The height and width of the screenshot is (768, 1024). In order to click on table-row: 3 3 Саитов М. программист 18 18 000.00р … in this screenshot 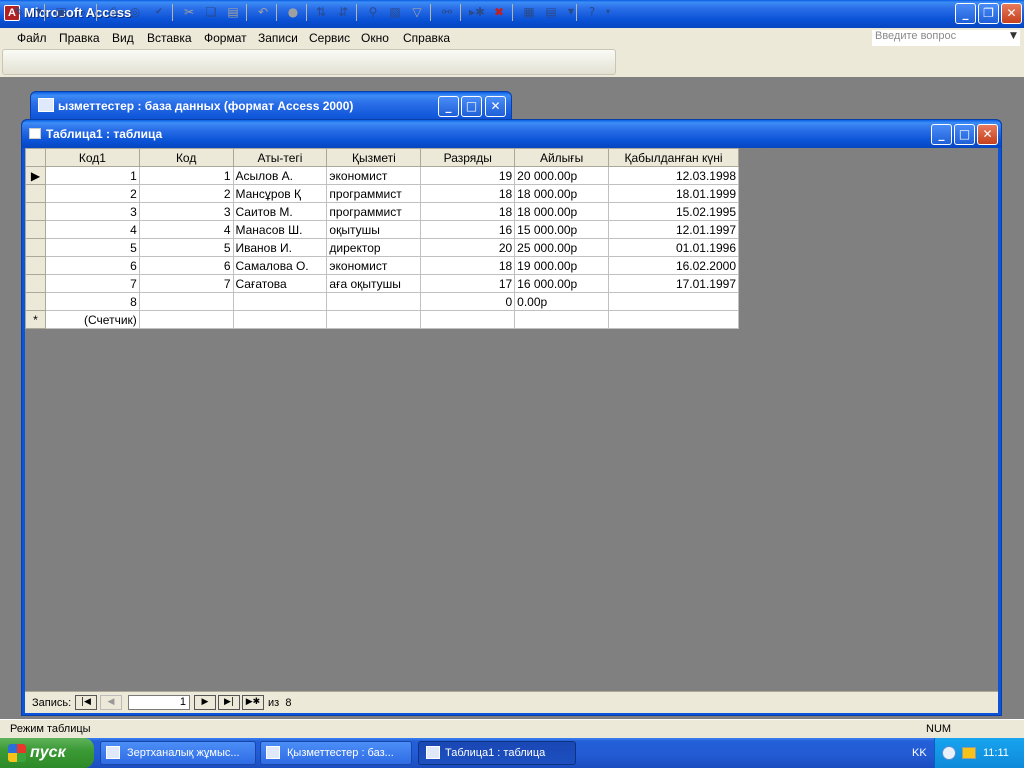, I will do `click(382, 211)`.